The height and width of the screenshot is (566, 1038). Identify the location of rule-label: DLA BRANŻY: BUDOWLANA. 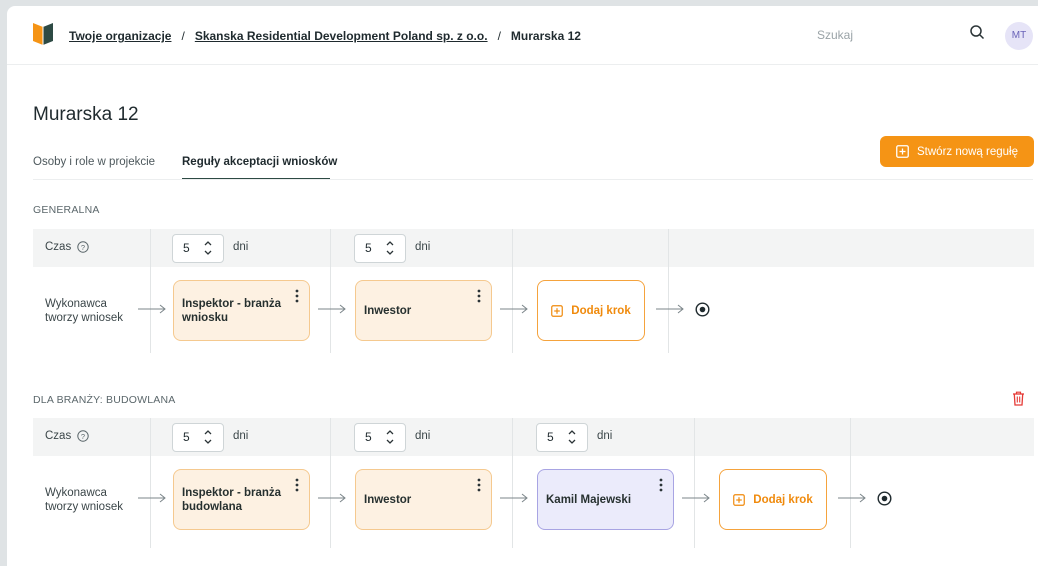
(104, 400).